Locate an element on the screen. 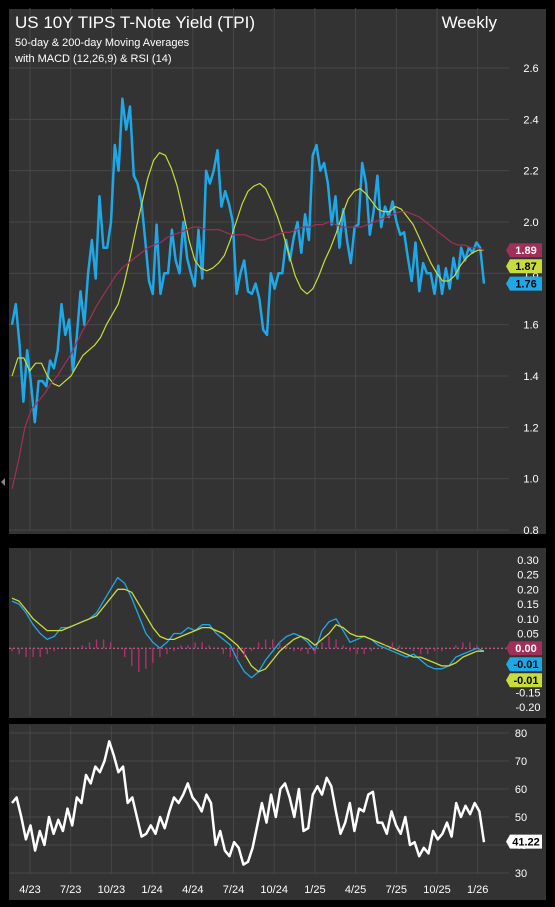 The height and width of the screenshot is (907, 555). last-value-text: 0.00 is located at coordinates (525, 649).